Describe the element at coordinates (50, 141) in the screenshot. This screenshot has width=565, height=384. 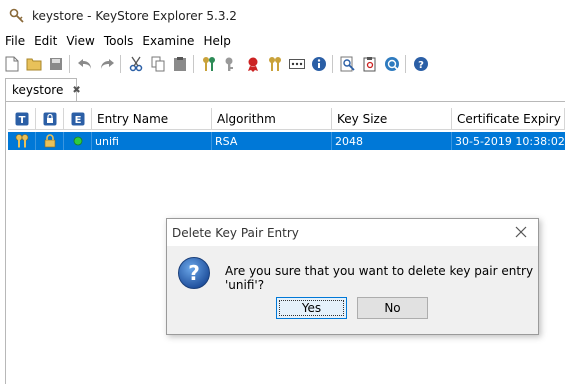
I see `lock-icon` at that location.